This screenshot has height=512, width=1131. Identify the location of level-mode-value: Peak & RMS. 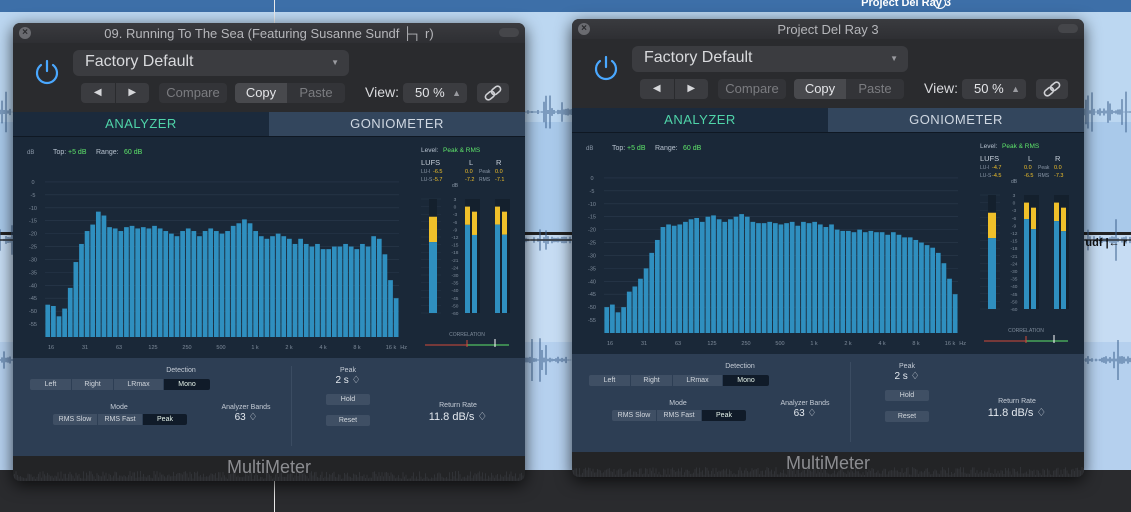
(1021, 146).